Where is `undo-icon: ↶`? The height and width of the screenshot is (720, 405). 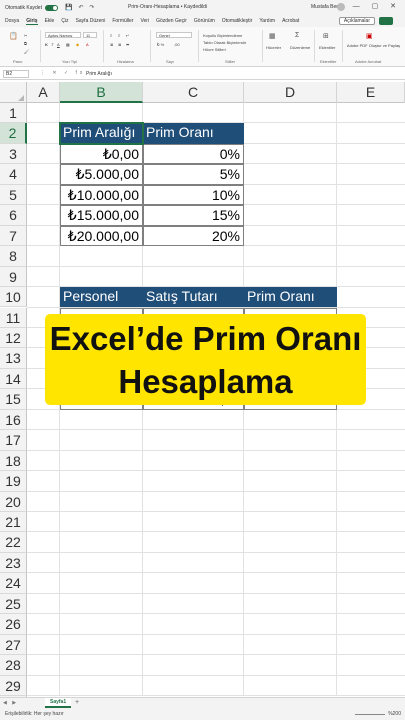
undo-icon: ↶ is located at coordinates (80, 7).